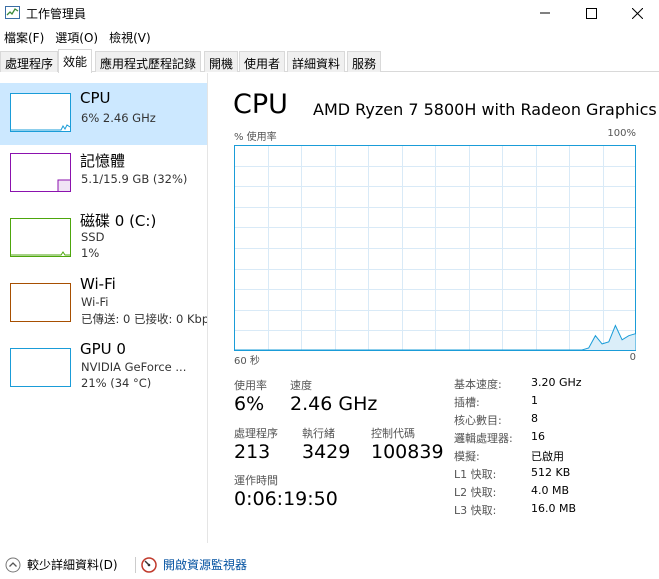 This screenshot has height=579, width=659. I want to click on menu-file: 檔案(F), so click(24, 37).